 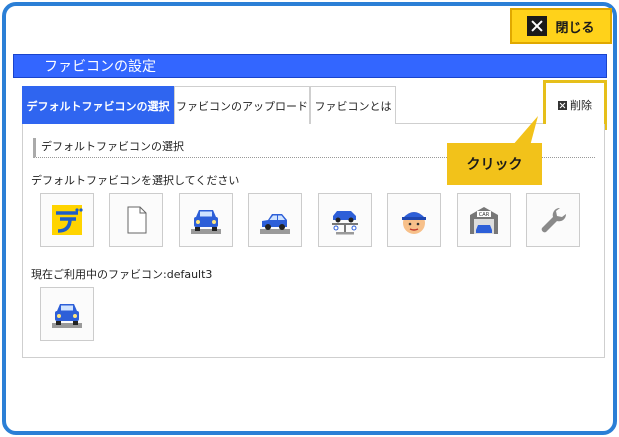 What do you see at coordinates (484, 215) in the screenshot?
I see `svg-text: CAR` at bounding box center [484, 215].